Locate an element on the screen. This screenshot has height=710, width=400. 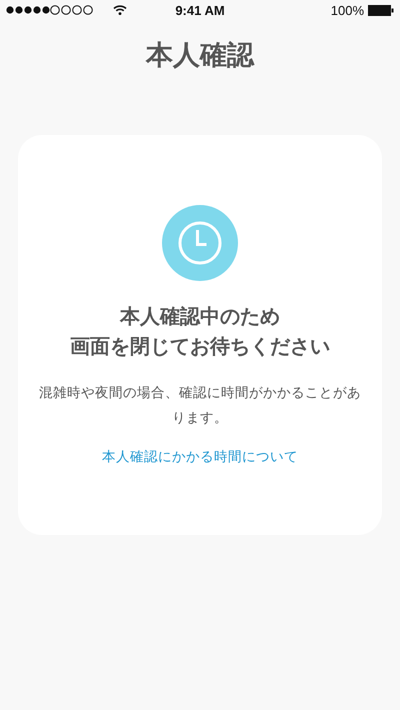
status-time: 9:41 AM is located at coordinates (200, 10).